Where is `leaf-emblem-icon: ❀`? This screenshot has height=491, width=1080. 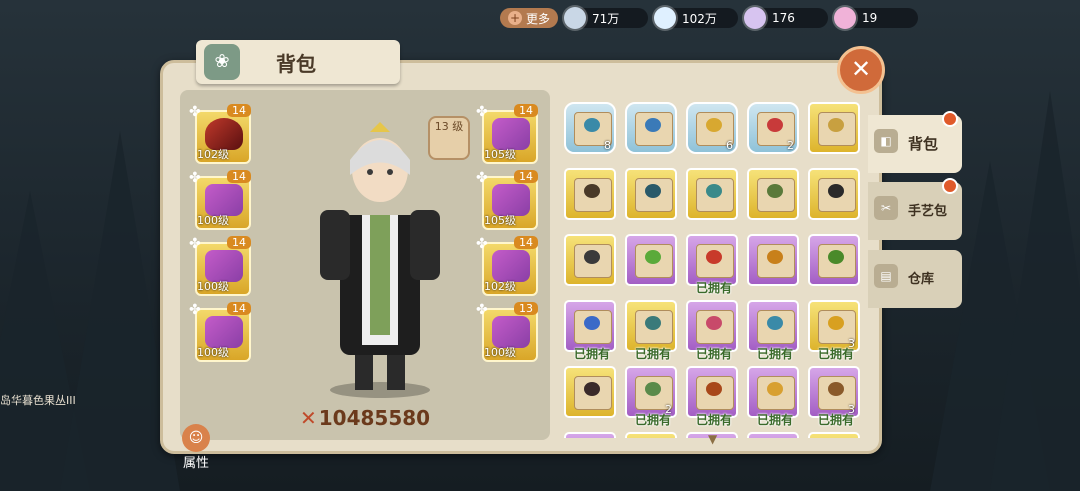
leaf-emblem-icon: ❀ is located at coordinates (222, 62).